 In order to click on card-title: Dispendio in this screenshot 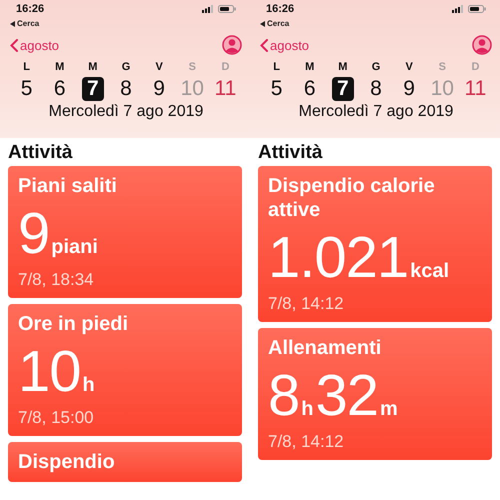, I will do `click(67, 462)`.